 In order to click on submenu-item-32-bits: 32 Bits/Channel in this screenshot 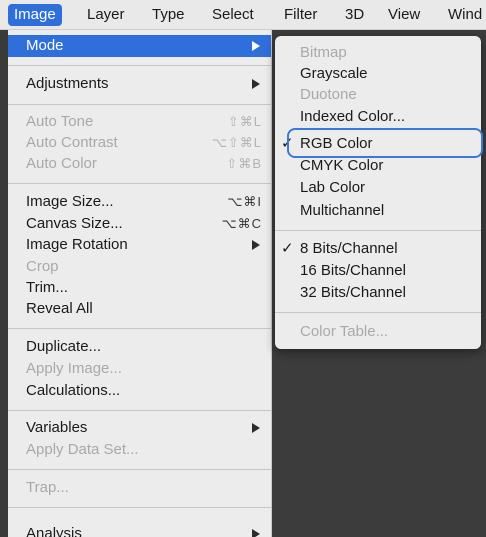, I will do `click(378, 293)`.